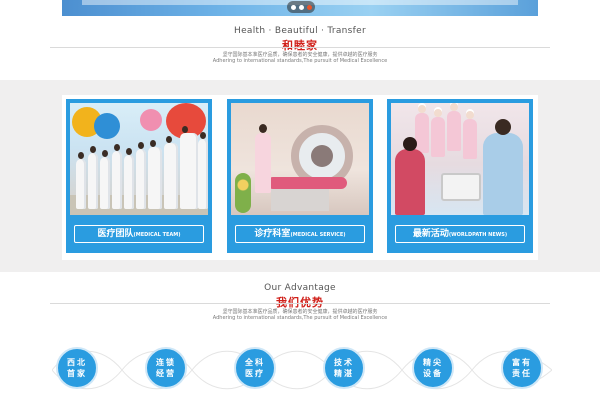  I want to click on advantage-label-4: 技术精湛, so click(344, 368).